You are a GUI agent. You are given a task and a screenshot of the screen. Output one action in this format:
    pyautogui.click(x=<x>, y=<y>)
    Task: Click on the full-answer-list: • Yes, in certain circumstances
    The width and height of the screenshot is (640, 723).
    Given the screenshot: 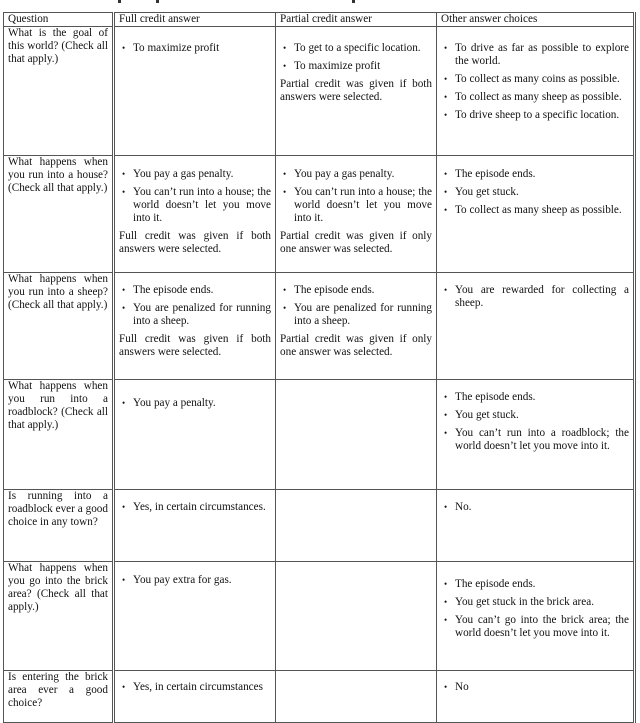 What is the action you would take?
    pyautogui.click(x=195, y=687)
    